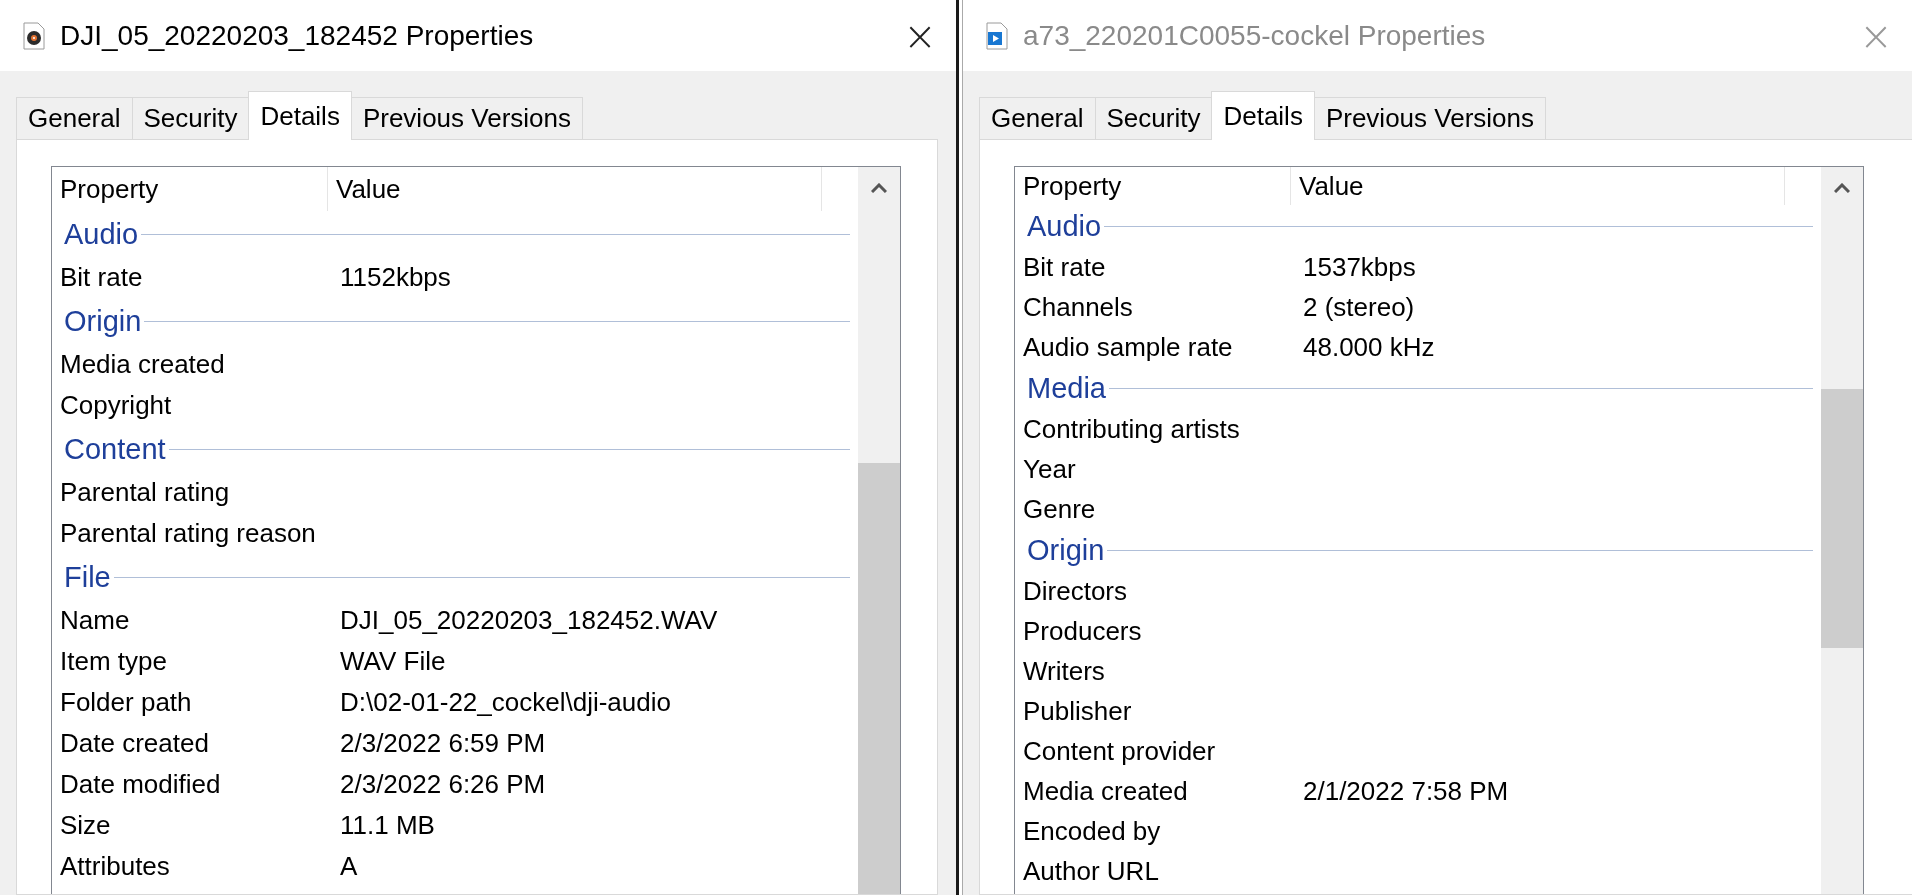  Describe the element at coordinates (1078, 307) in the screenshot. I see `property-name: Channels` at that location.